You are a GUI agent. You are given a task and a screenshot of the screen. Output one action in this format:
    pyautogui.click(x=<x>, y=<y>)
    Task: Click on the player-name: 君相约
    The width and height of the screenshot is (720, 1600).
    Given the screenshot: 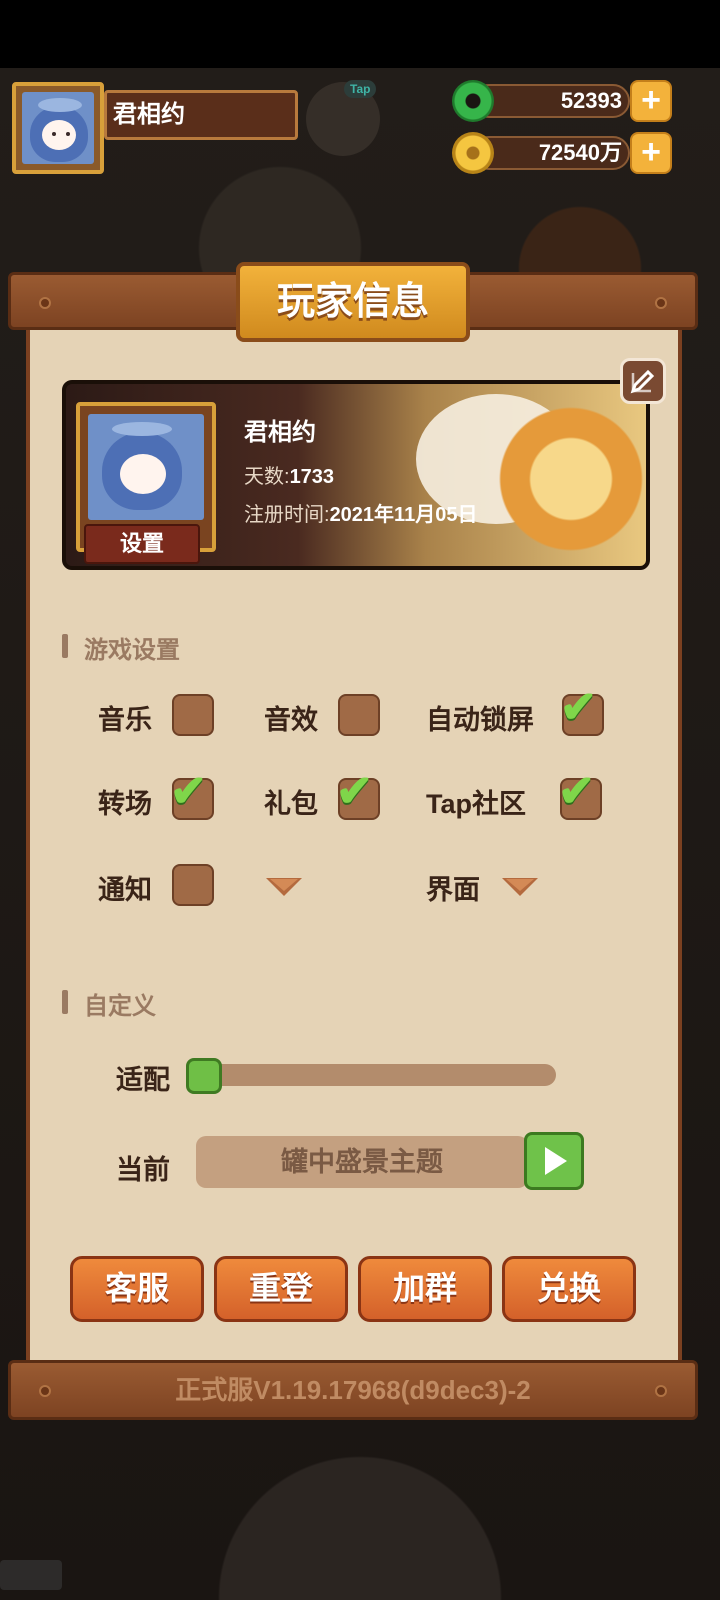 What is the action you would take?
    pyautogui.click(x=201, y=115)
    